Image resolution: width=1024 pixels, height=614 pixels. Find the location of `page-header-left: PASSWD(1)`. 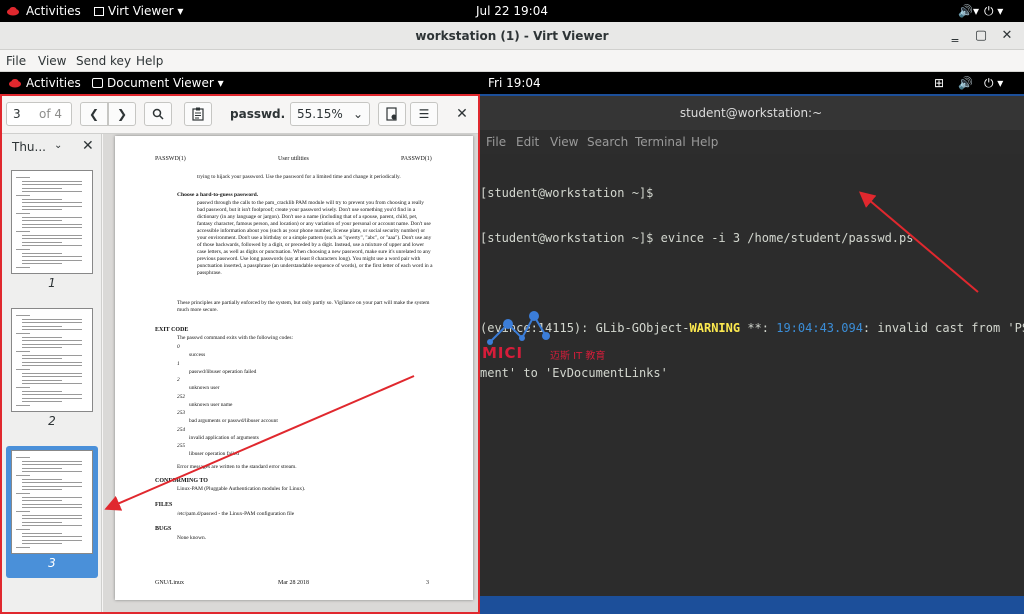

page-header-left: PASSWD(1) is located at coordinates (170, 159).